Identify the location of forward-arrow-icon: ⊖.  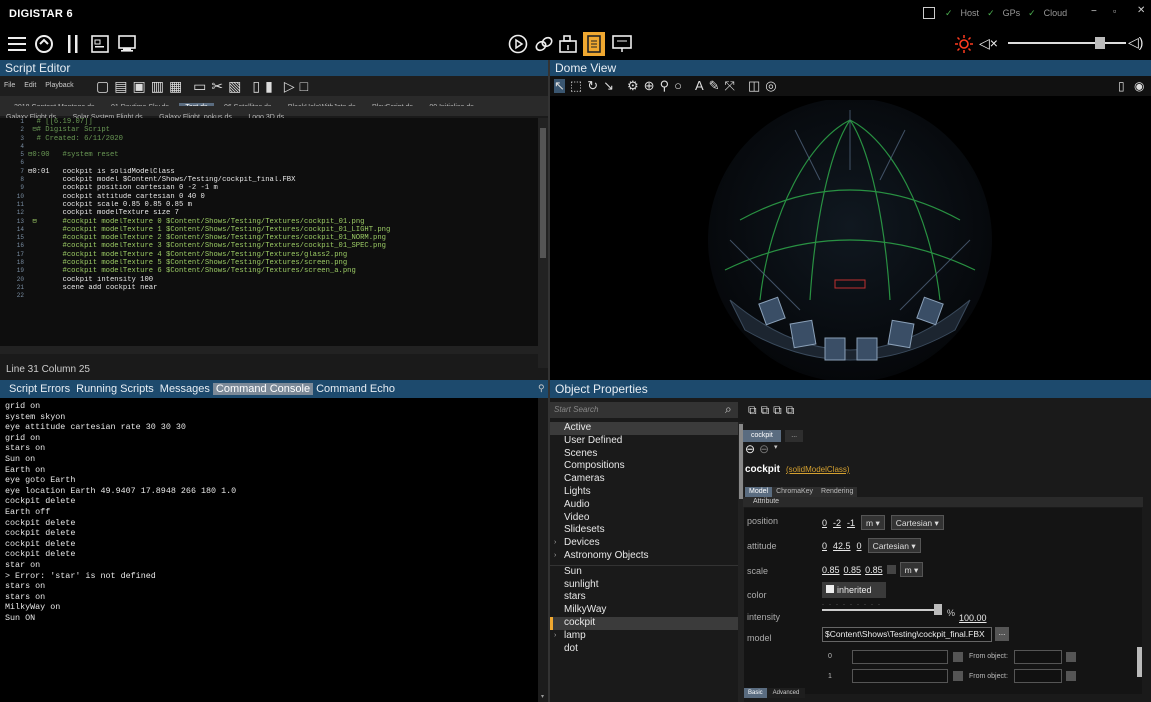
(764, 449).